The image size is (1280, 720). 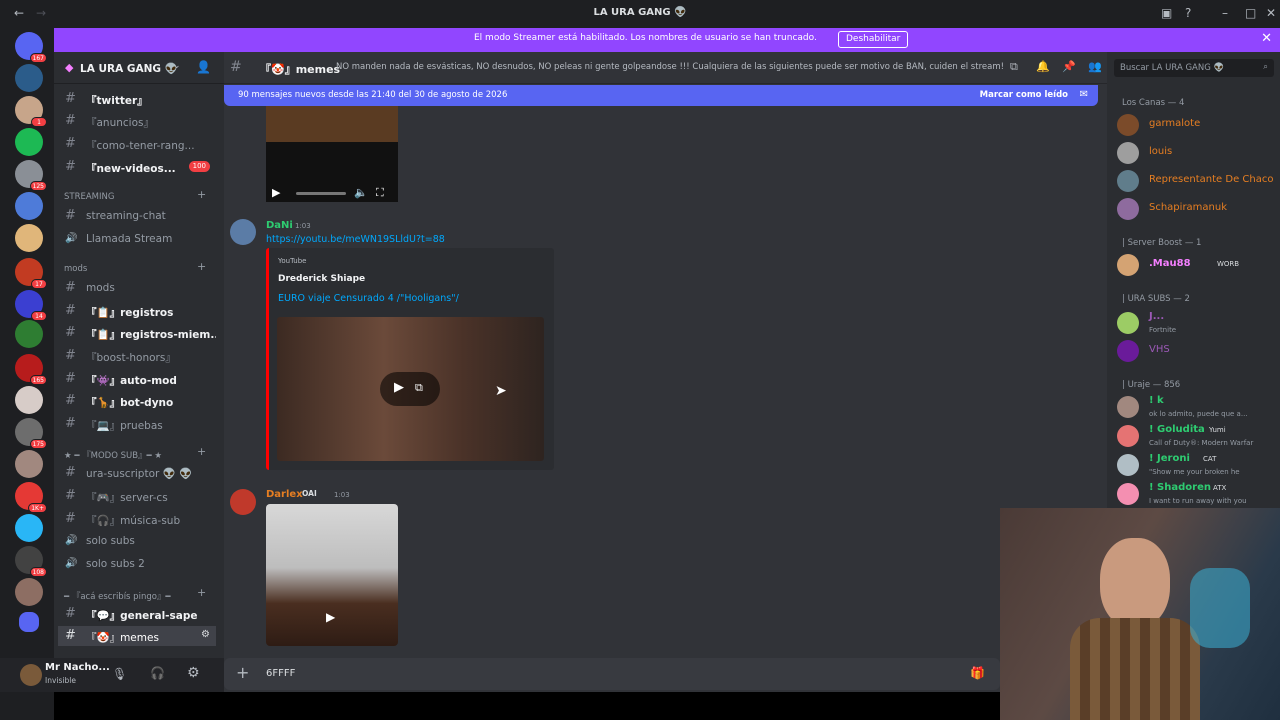 What do you see at coordinates (137, 424) in the screenshot?
I see `channel-pruebas: # 『💻』pruebas` at bounding box center [137, 424].